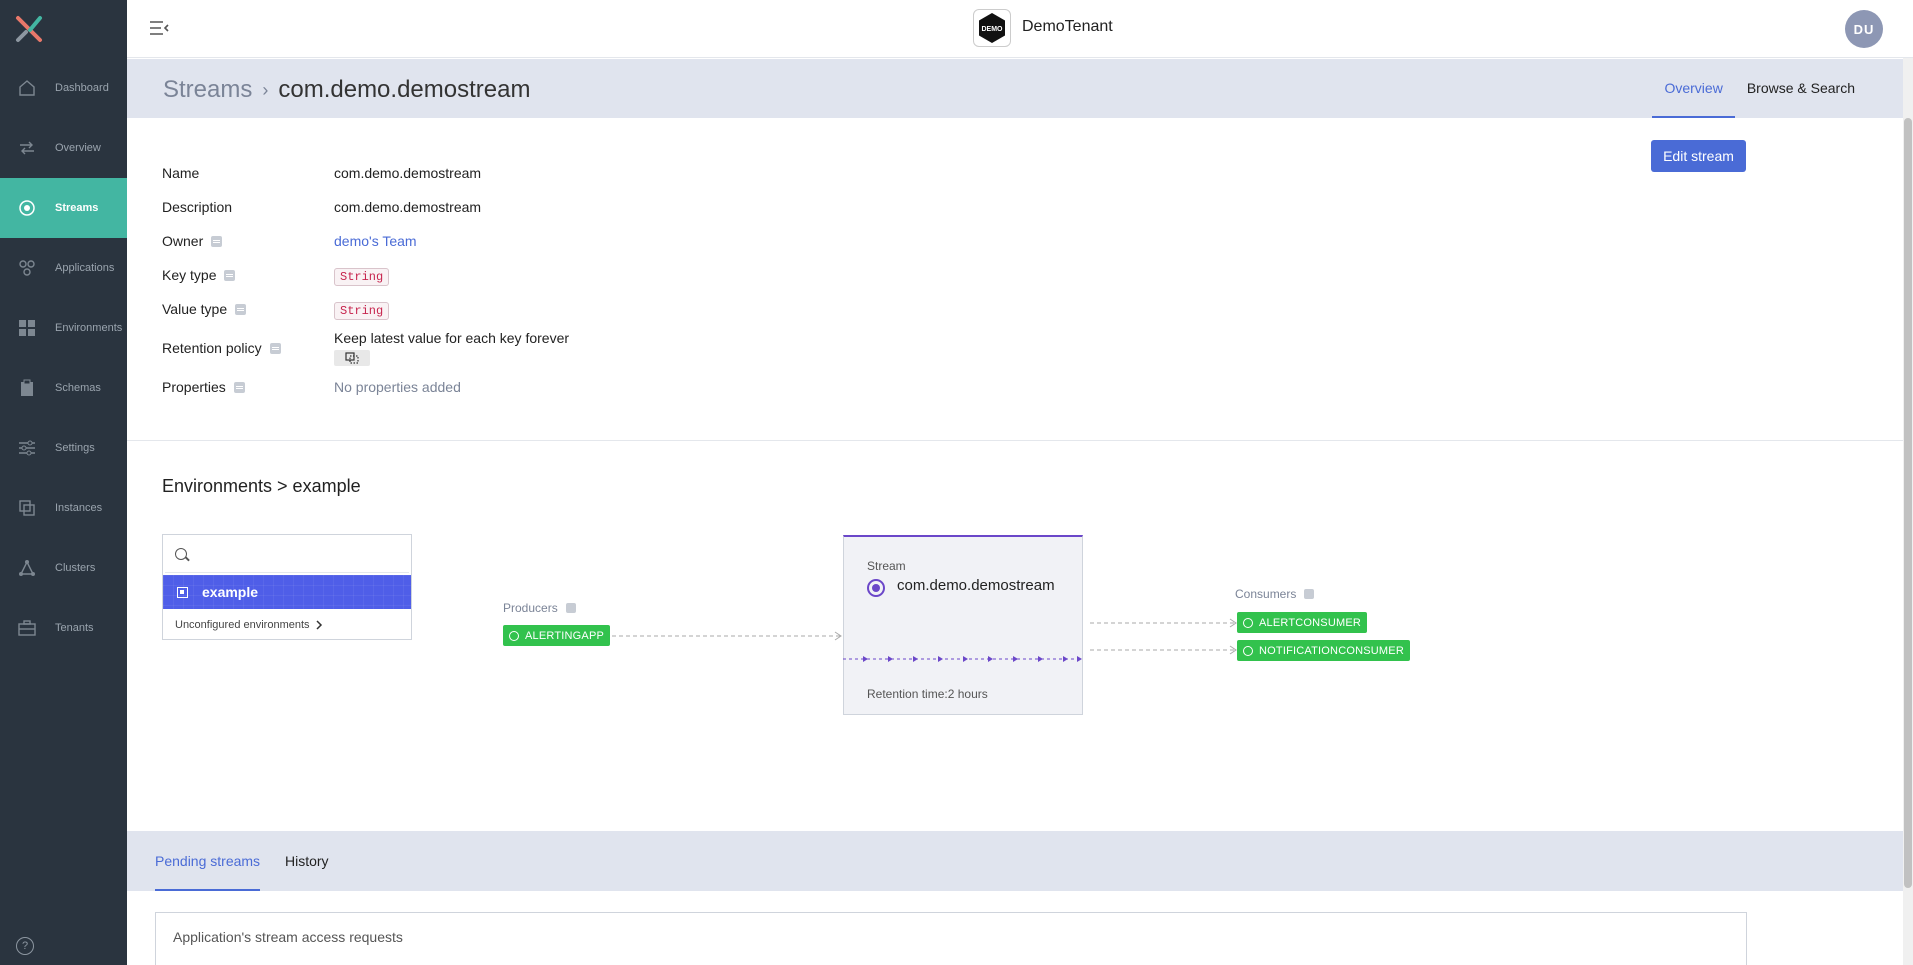 Image resolution: width=1913 pixels, height=965 pixels. What do you see at coordinates (77, 208) in the screenshot?
I see `sidebar-item-label: Streams` at bounding box center [77, 208].